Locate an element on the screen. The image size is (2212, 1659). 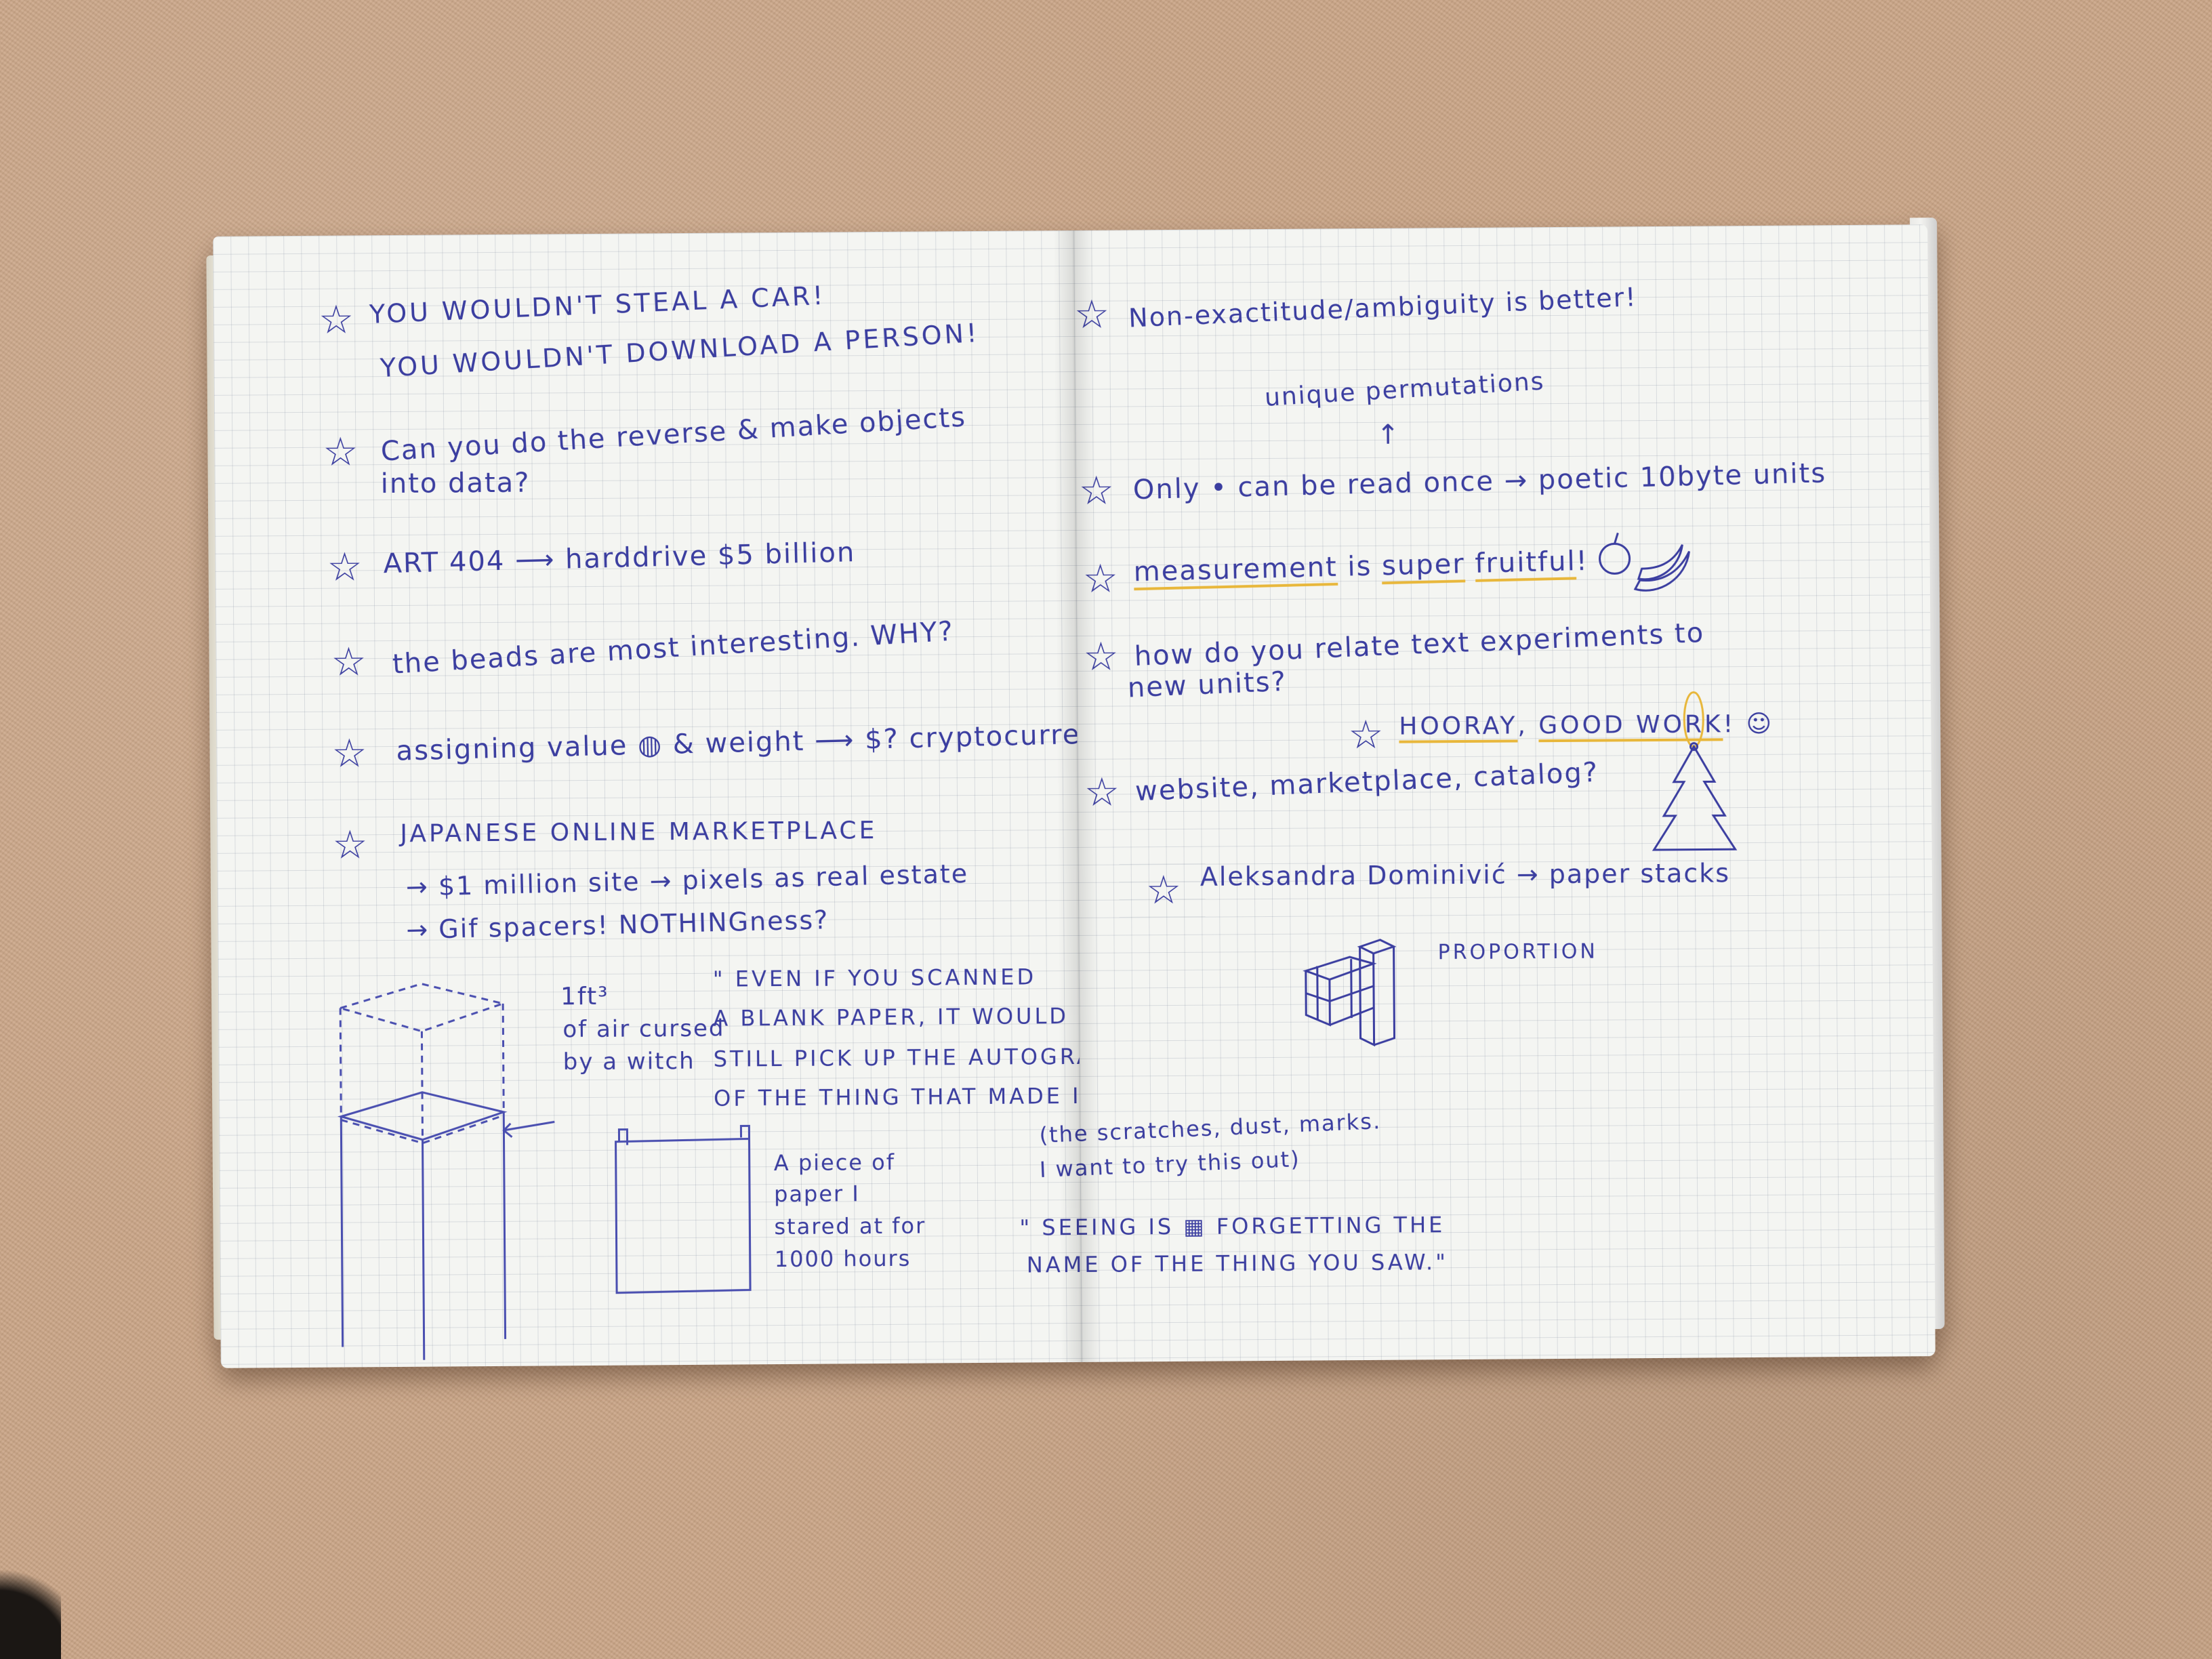
paper-label: paper I is located at coordinates (817, 1194).